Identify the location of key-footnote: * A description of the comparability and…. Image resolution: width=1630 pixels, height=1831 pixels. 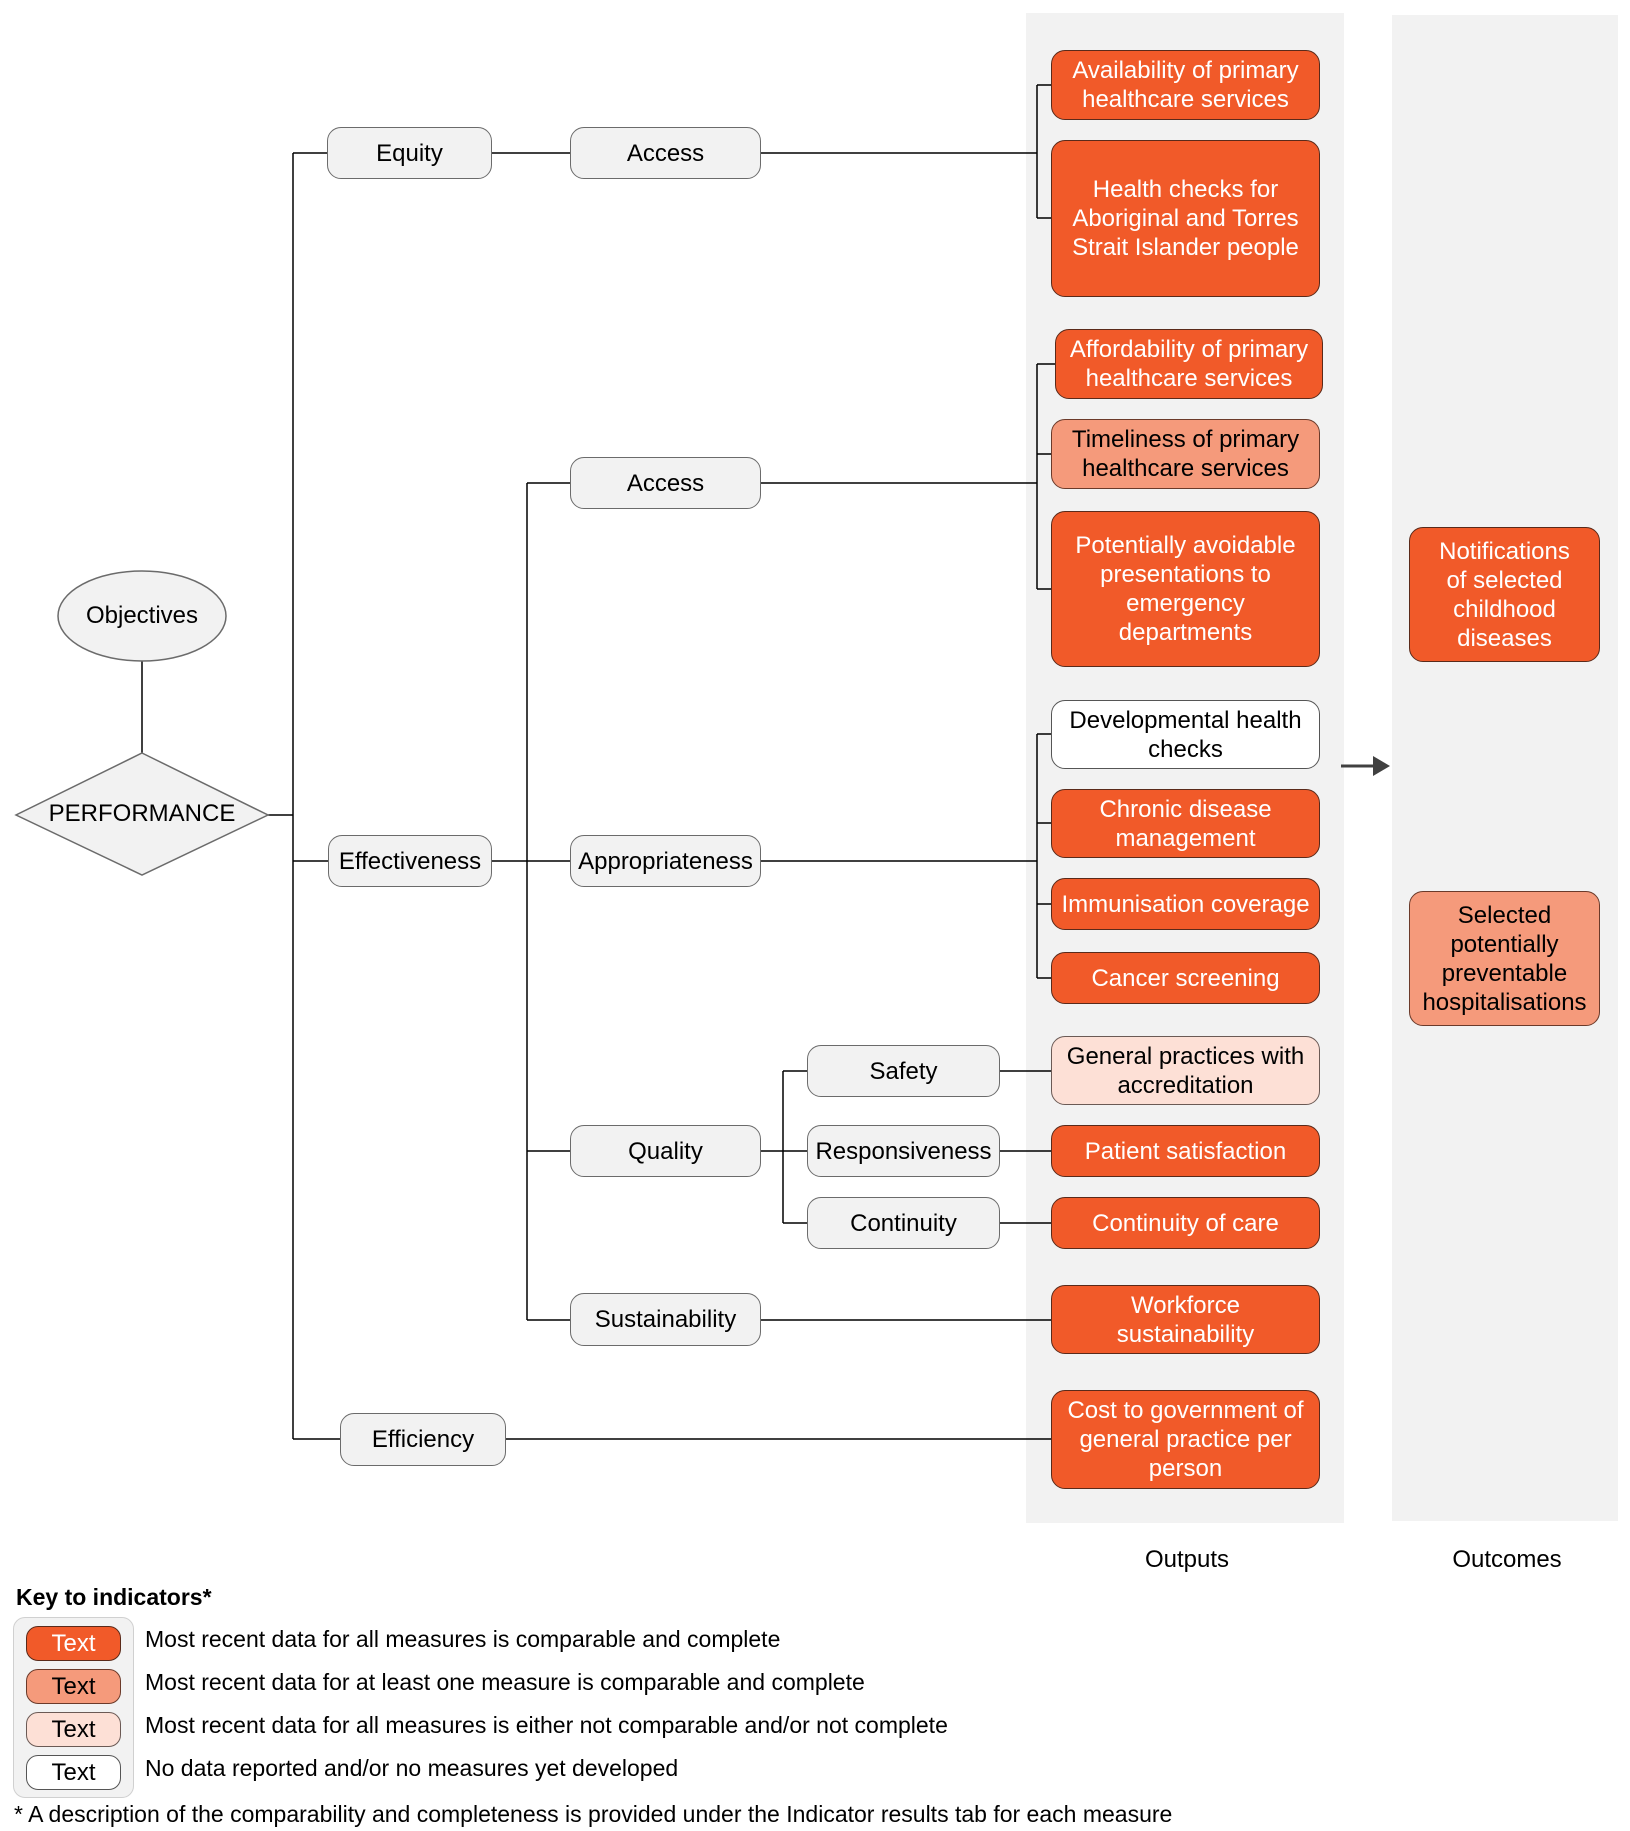
(593, 1814).